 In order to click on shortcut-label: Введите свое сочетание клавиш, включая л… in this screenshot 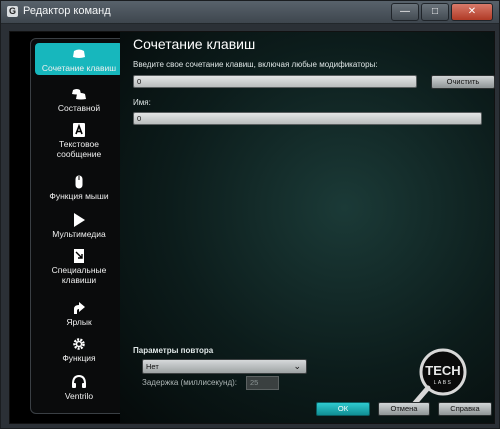, I will do `click(255, 64)`.